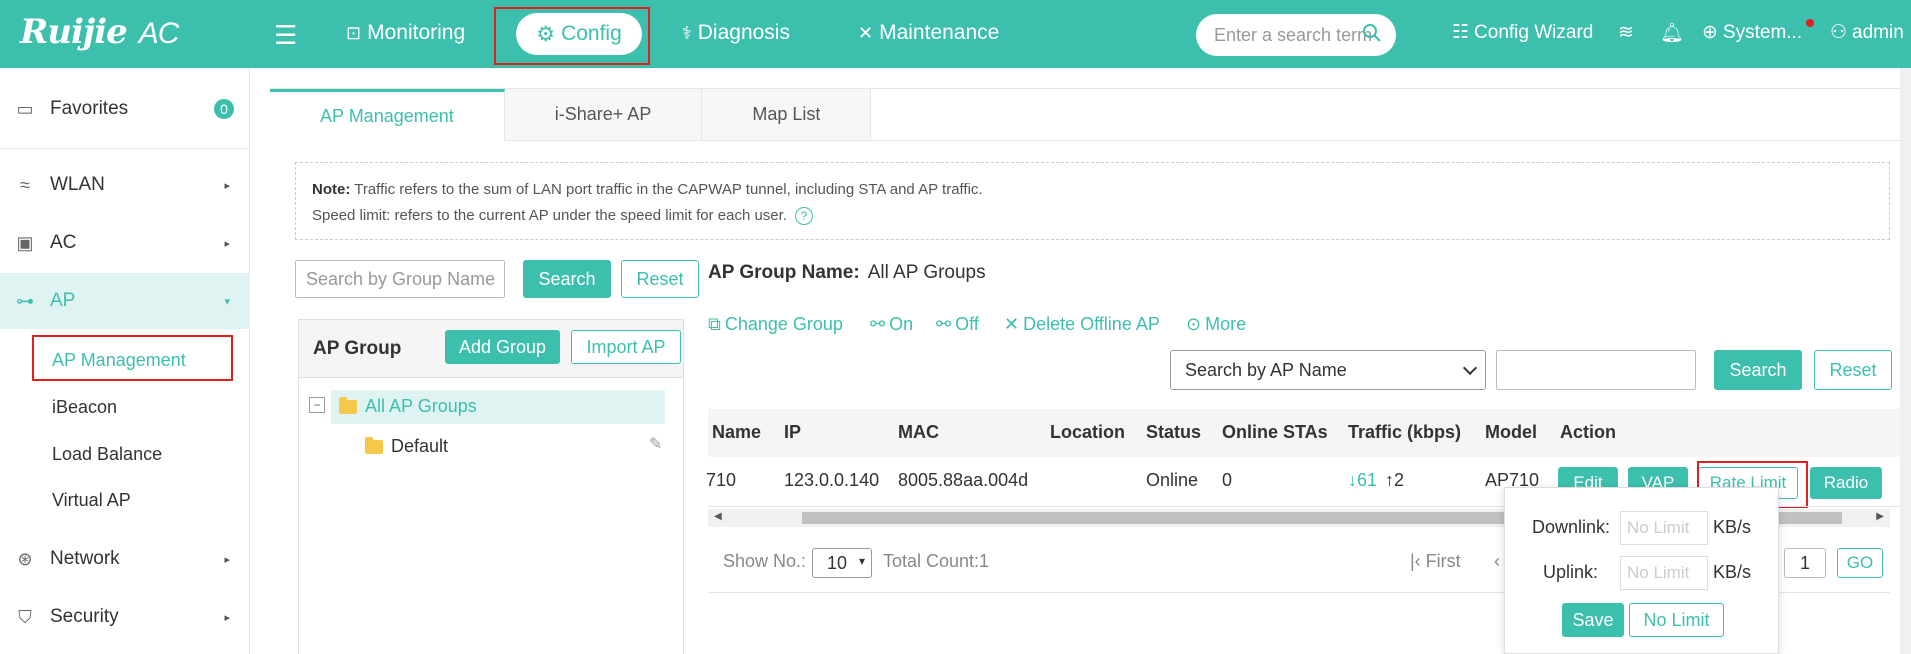  I want to click on th-traffic: Traffic (kbps), so click(1404, 432).